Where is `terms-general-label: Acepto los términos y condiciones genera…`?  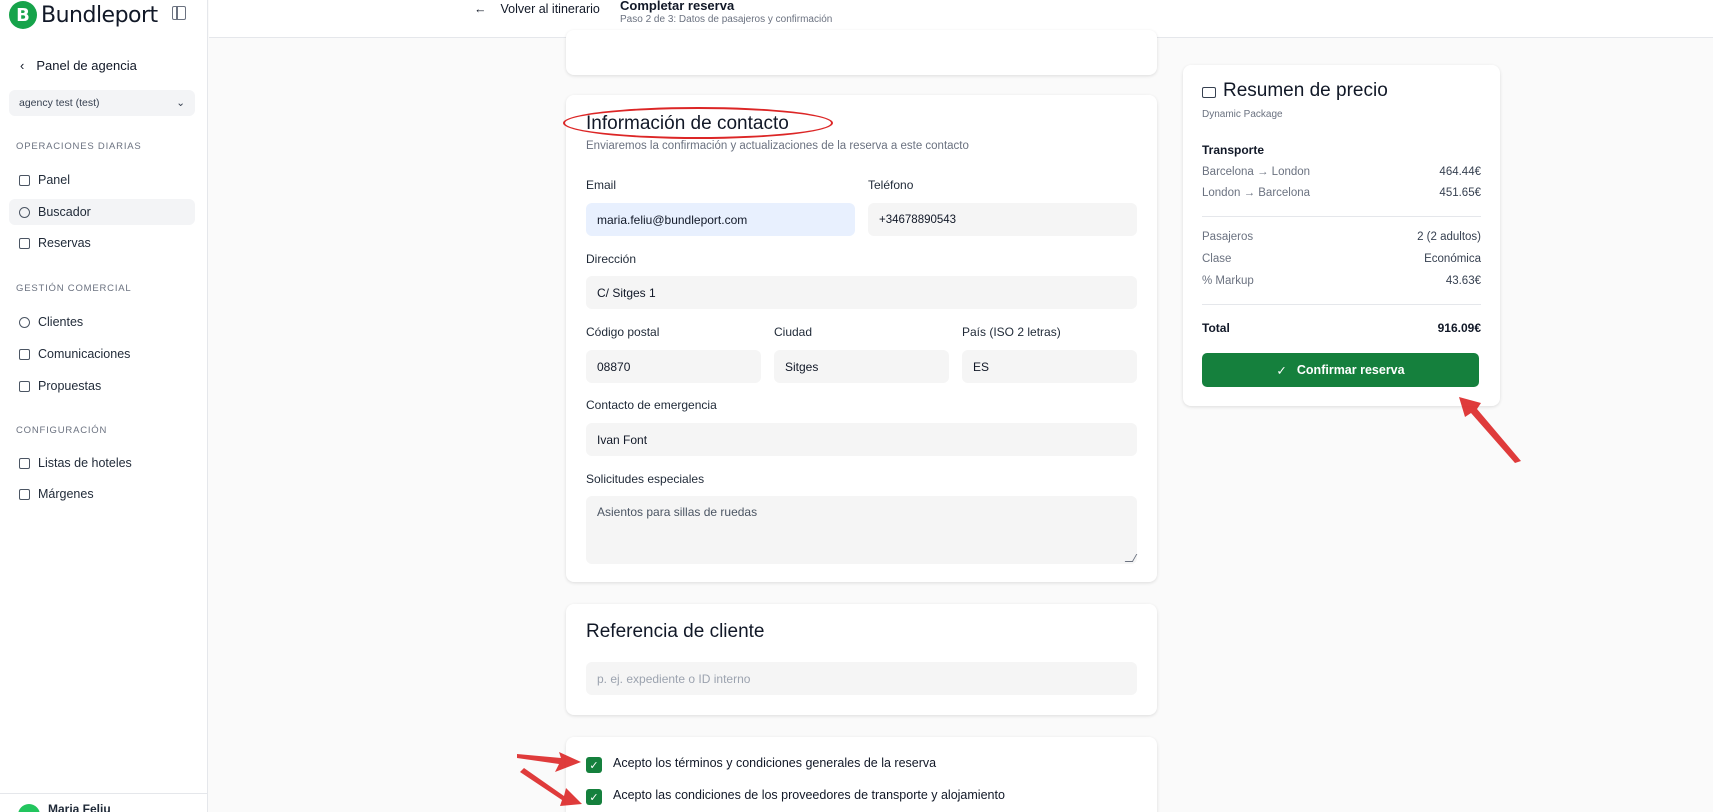
terms-general-label: Acepto los términos y condiciones genera… is located at coordinates (774, 763).